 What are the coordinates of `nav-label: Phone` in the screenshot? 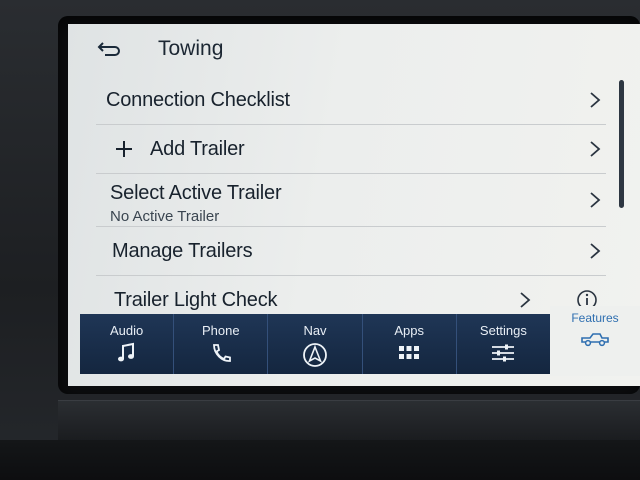 It's located at (221, 330).